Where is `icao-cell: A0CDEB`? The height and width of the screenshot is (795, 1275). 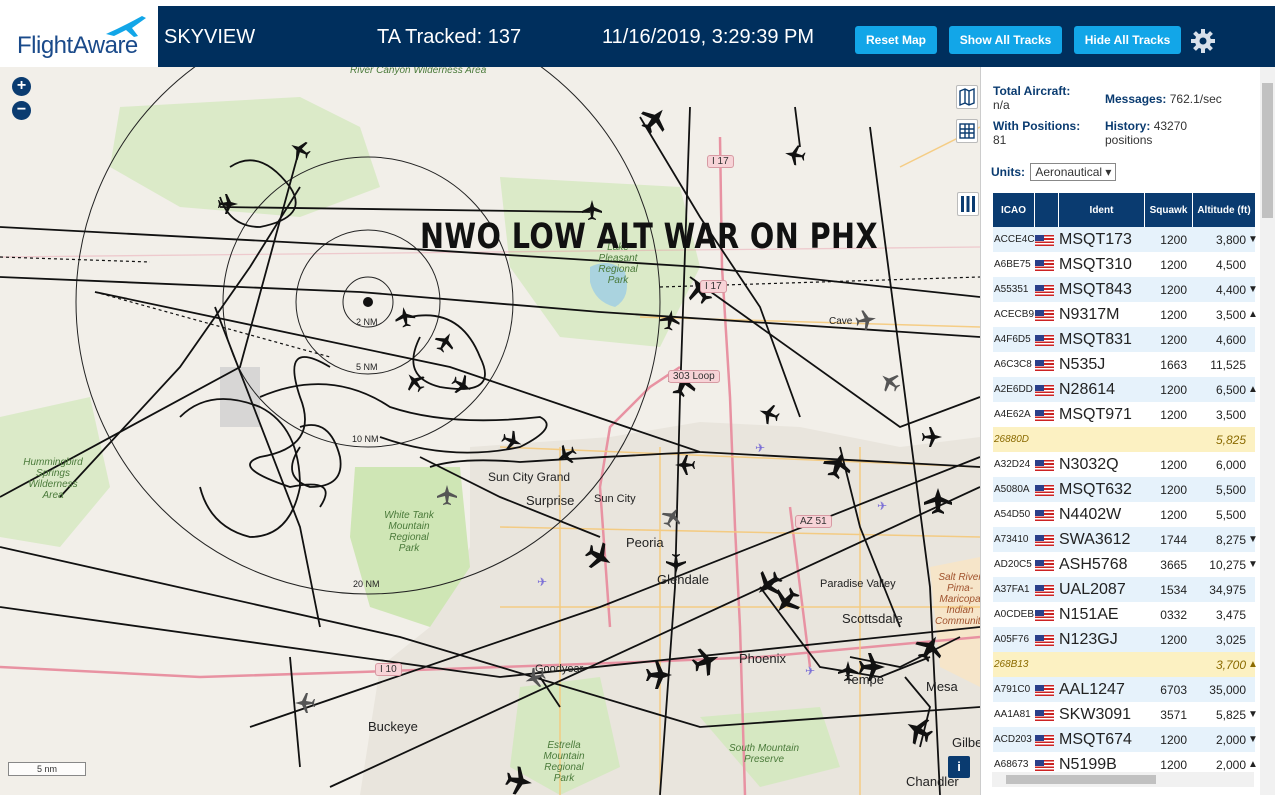 icao-cell: A0CDEB is located at coordinates (1014, 614).